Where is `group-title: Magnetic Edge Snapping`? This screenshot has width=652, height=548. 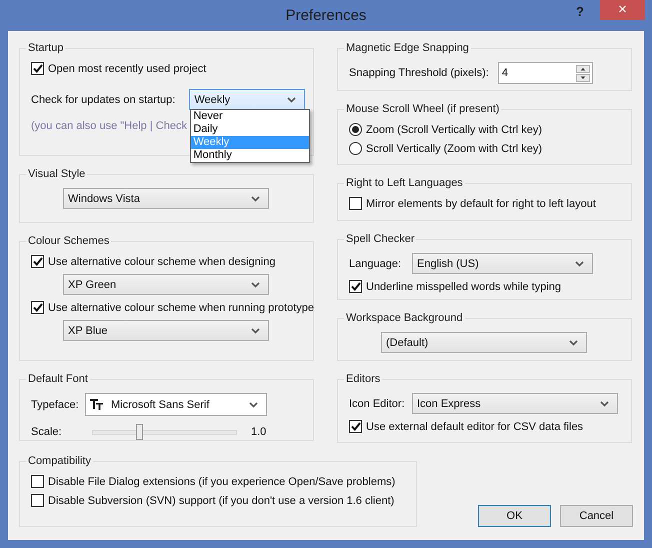 group-title: Magnetic Edge Snapping is located at coordinates (407, 48).